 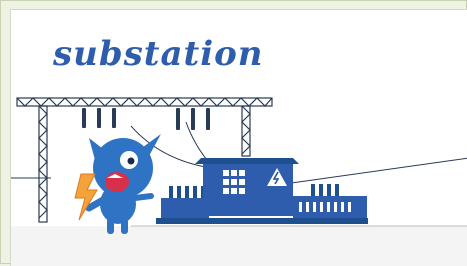 What do you see at coordinates (247, 187) in the screenshot?
I see `control-house` at bounding box center [247, 187].